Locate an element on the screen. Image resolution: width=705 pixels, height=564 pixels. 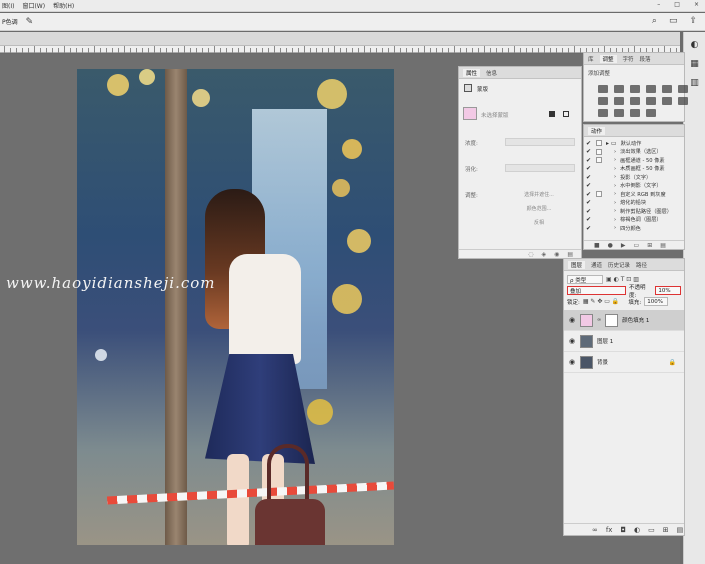
action-item: ✔ › 画框通道 - 50 像素 is located at coordinates (635, 160).